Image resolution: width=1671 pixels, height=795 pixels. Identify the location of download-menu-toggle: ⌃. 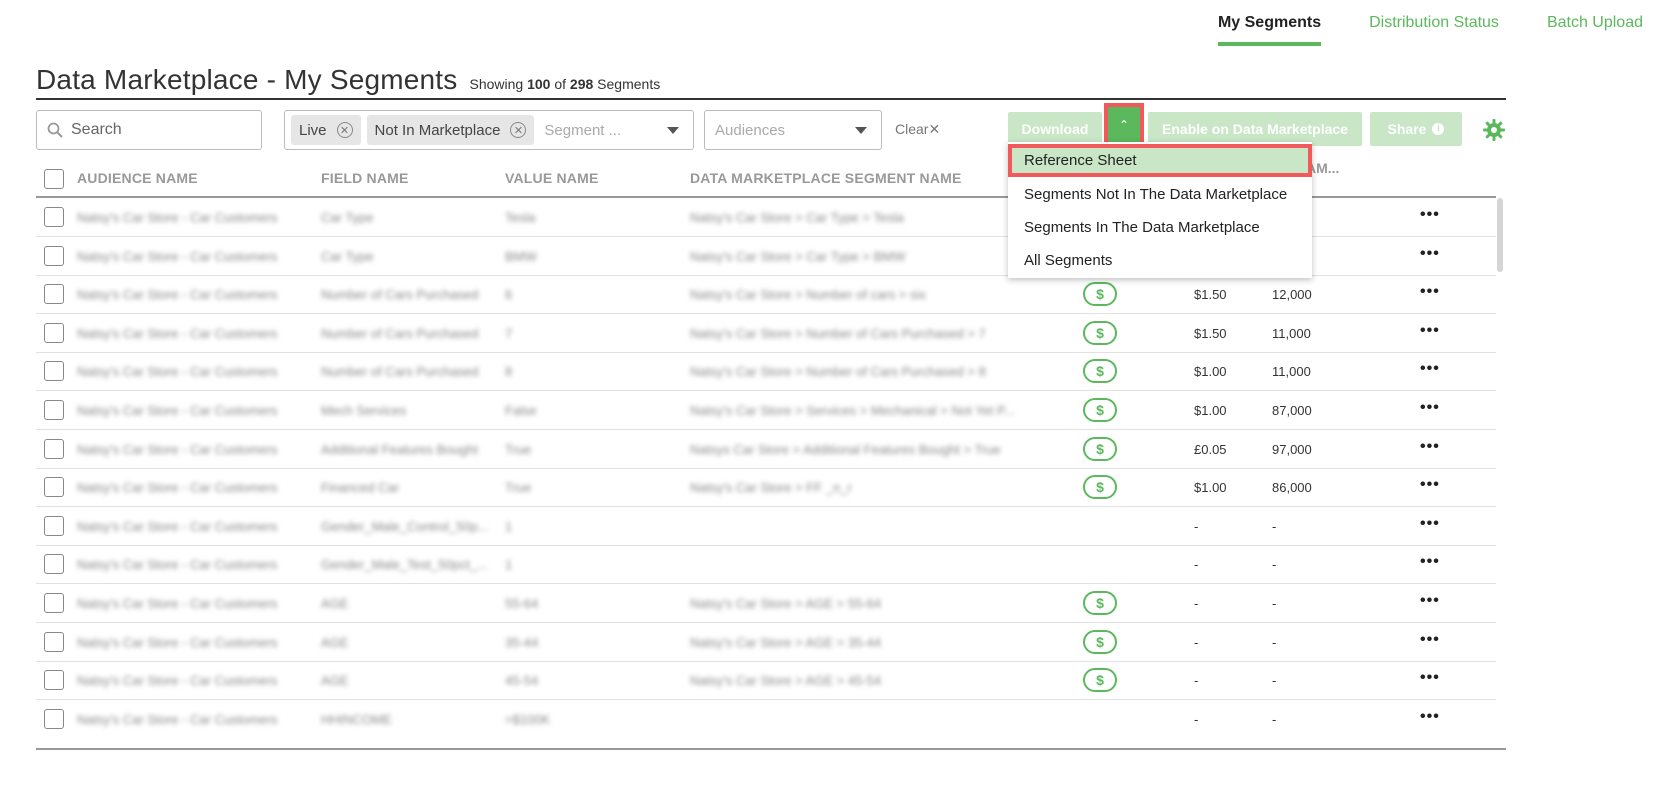
(1124, 125).